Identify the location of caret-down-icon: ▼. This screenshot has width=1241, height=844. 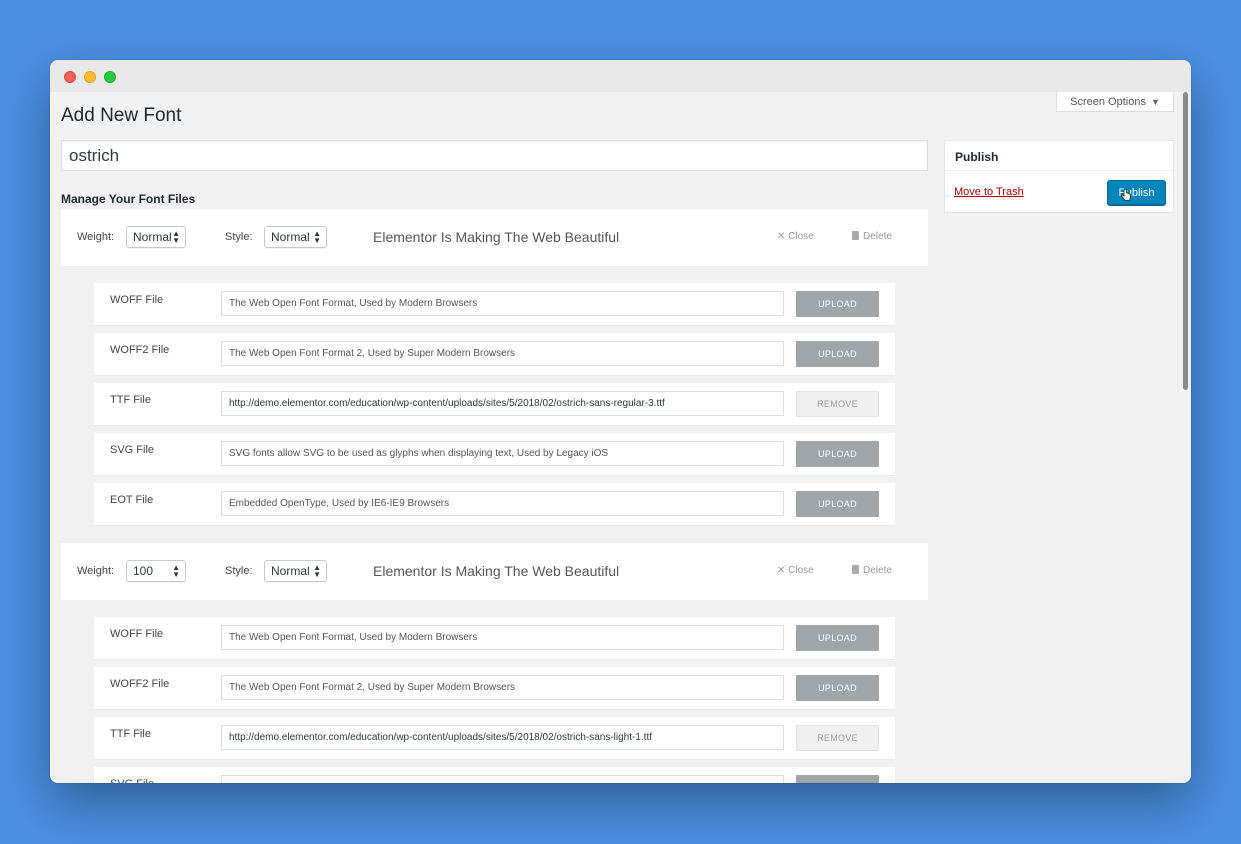
(1155, 101).